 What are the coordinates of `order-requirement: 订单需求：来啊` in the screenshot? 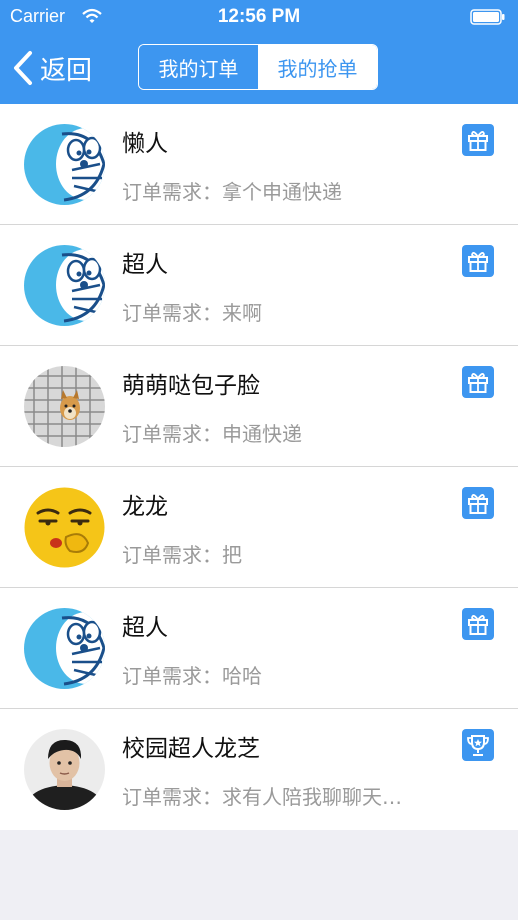 It's located at (192, 313).